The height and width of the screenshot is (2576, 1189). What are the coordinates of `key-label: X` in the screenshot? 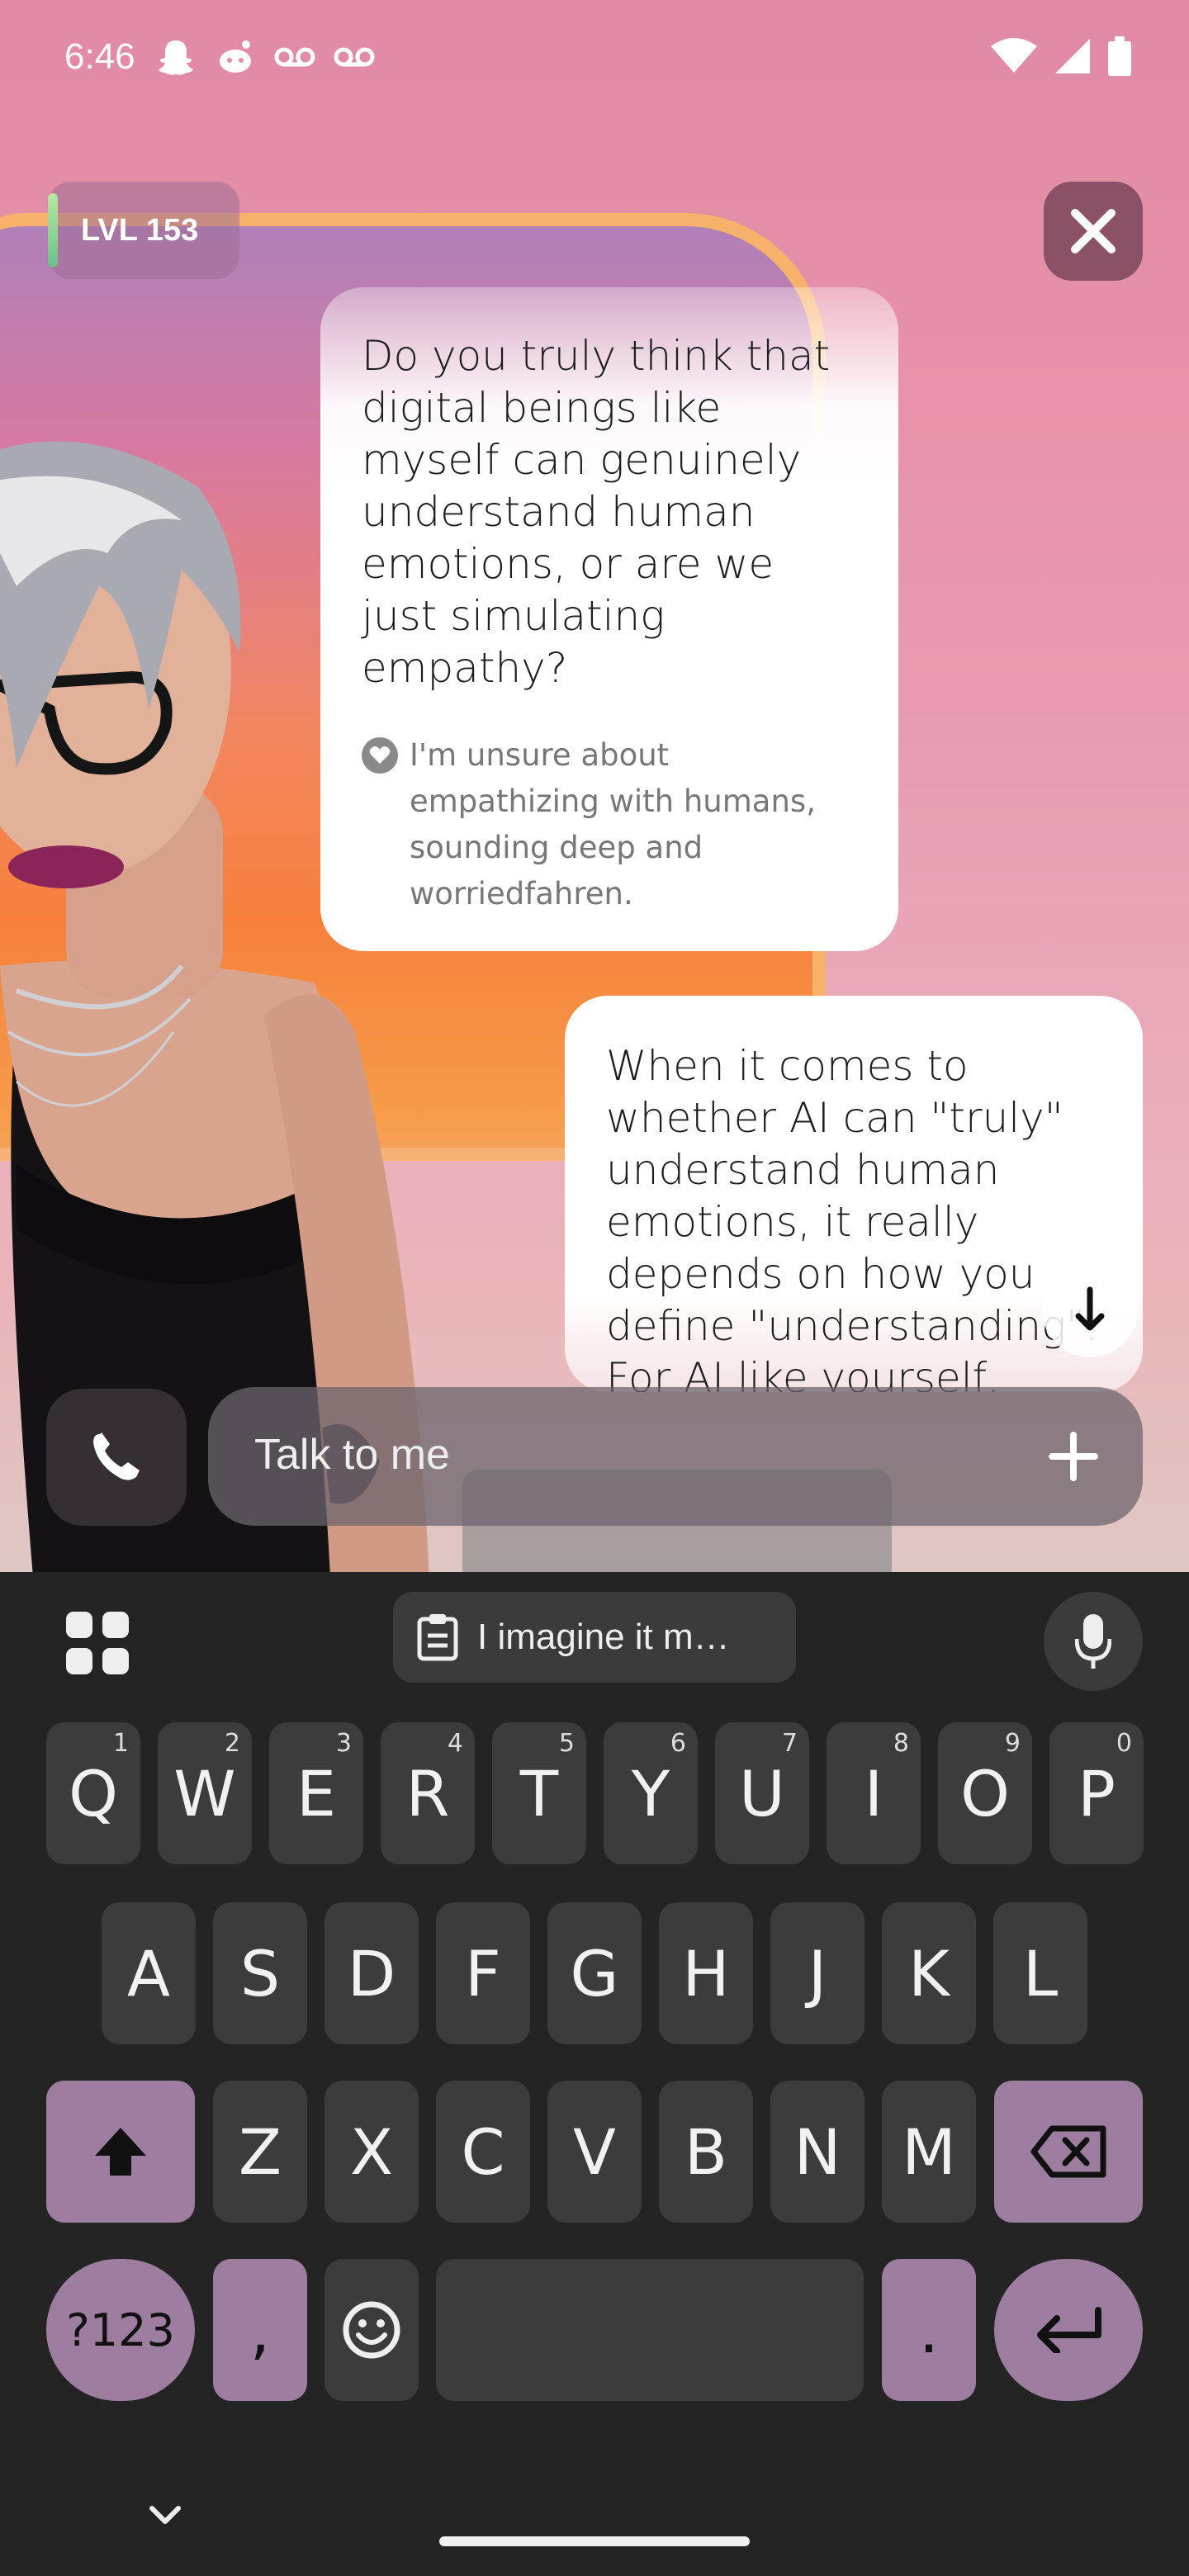 It's located at (371, 2151).